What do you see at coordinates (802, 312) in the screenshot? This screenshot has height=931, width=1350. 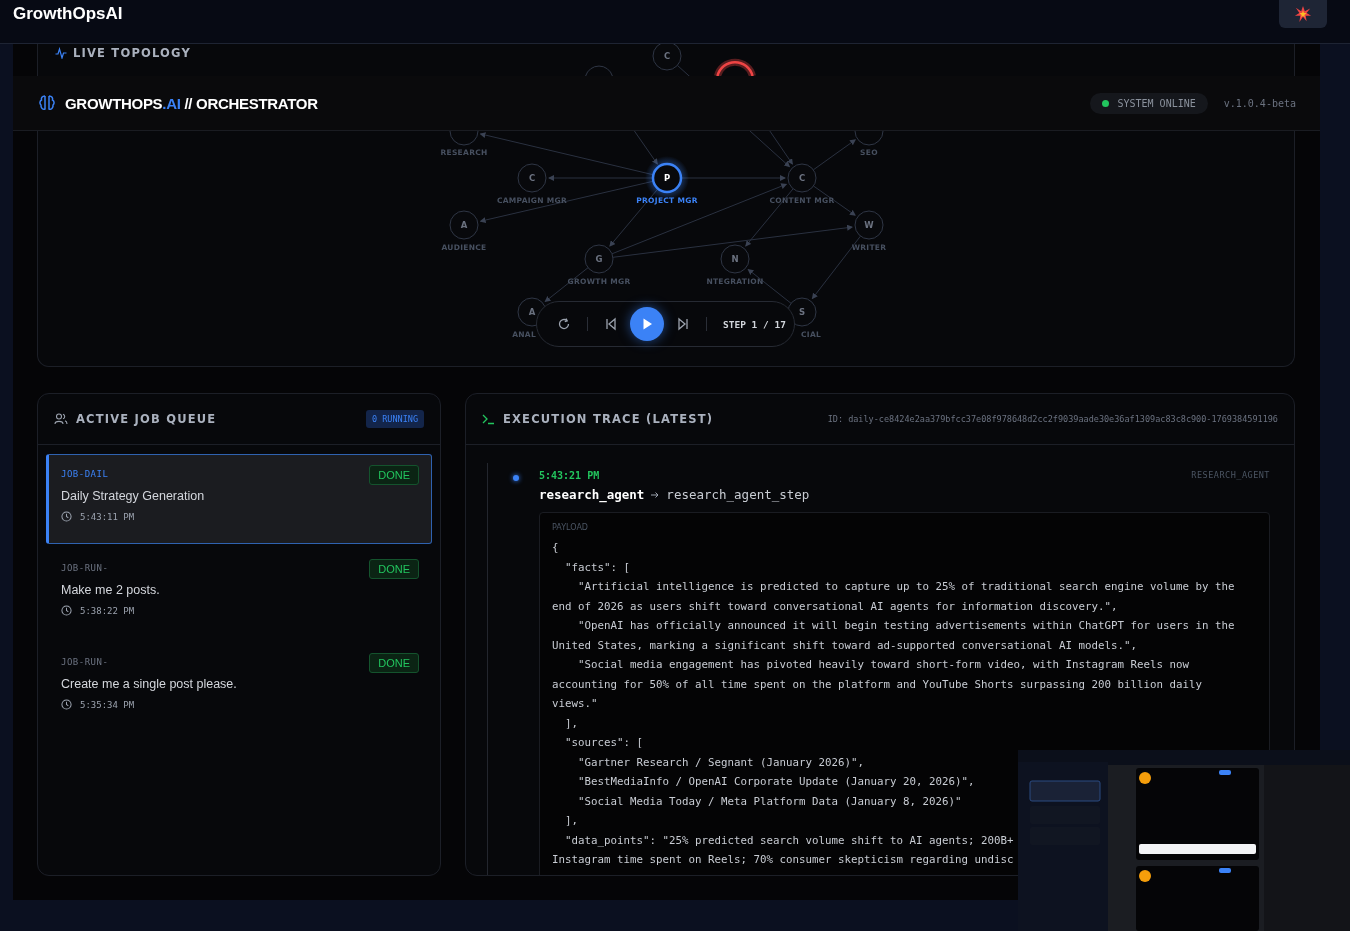 I see `node-letter: S` at bounding box center [802, 312].